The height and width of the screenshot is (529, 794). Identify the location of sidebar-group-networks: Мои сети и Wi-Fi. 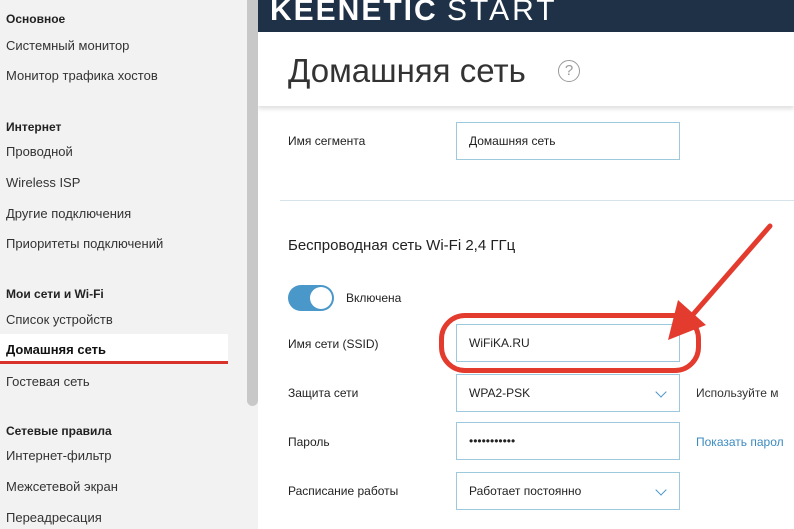
(55, 294).